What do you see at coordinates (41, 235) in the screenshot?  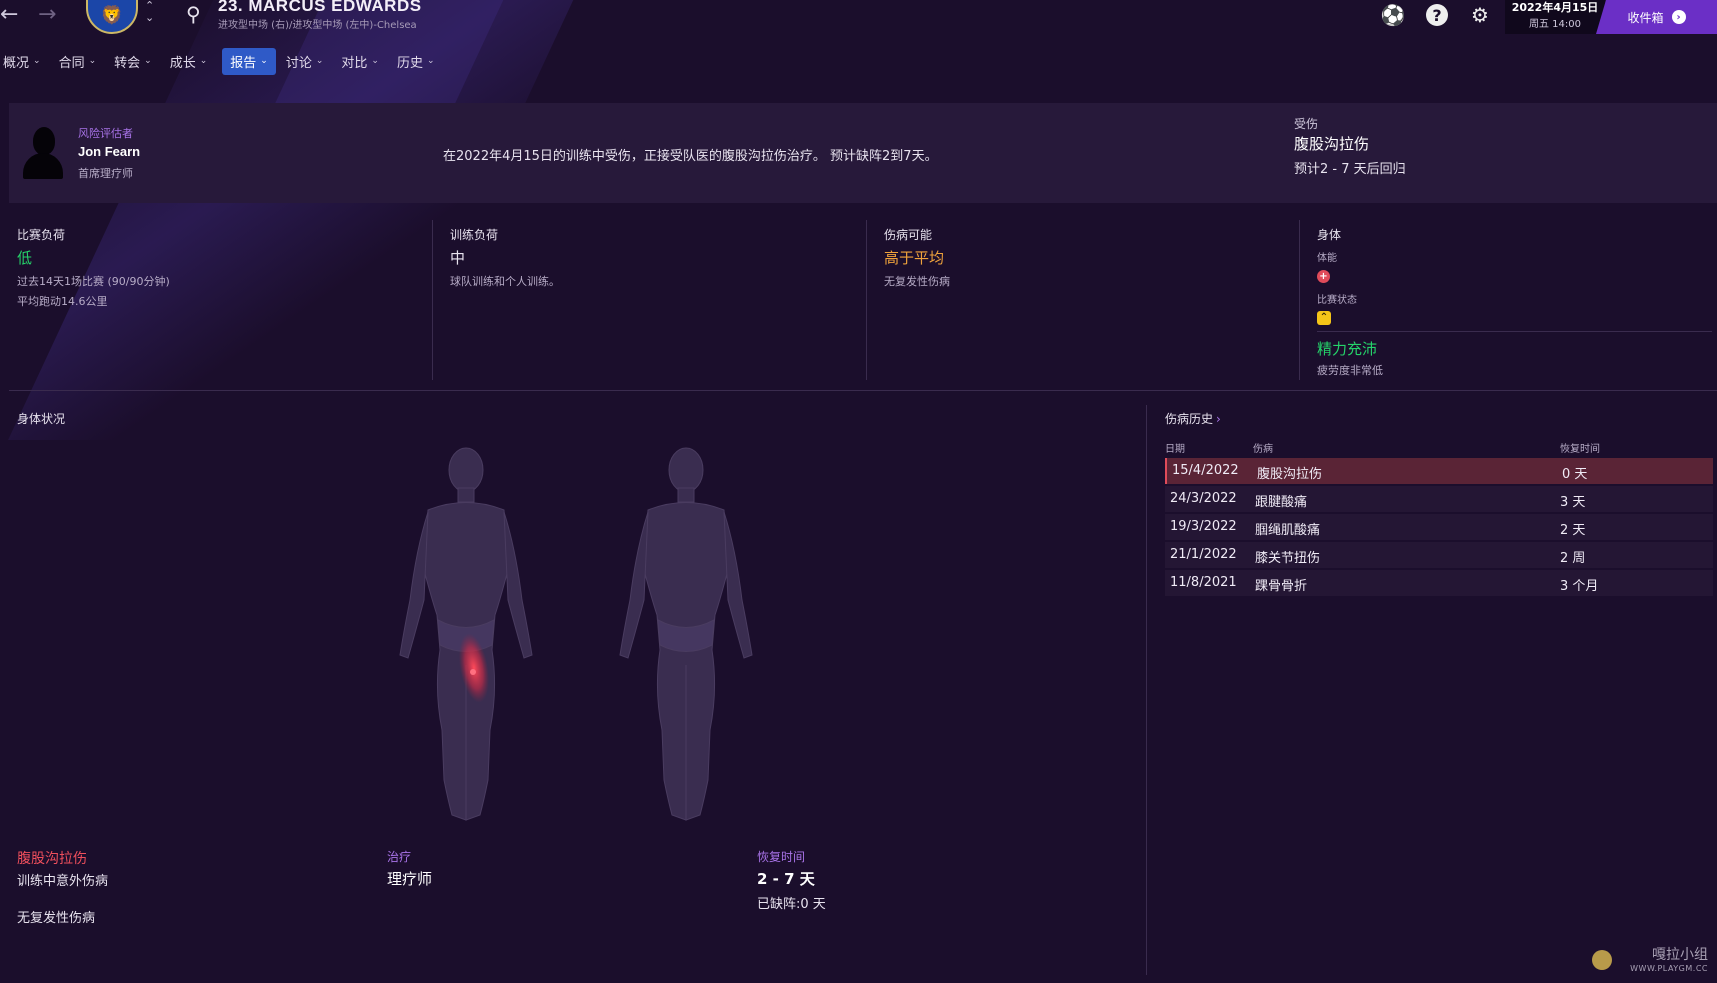 I see `match-load-heading: 比赛负荷` at bounding box center [41, 235].